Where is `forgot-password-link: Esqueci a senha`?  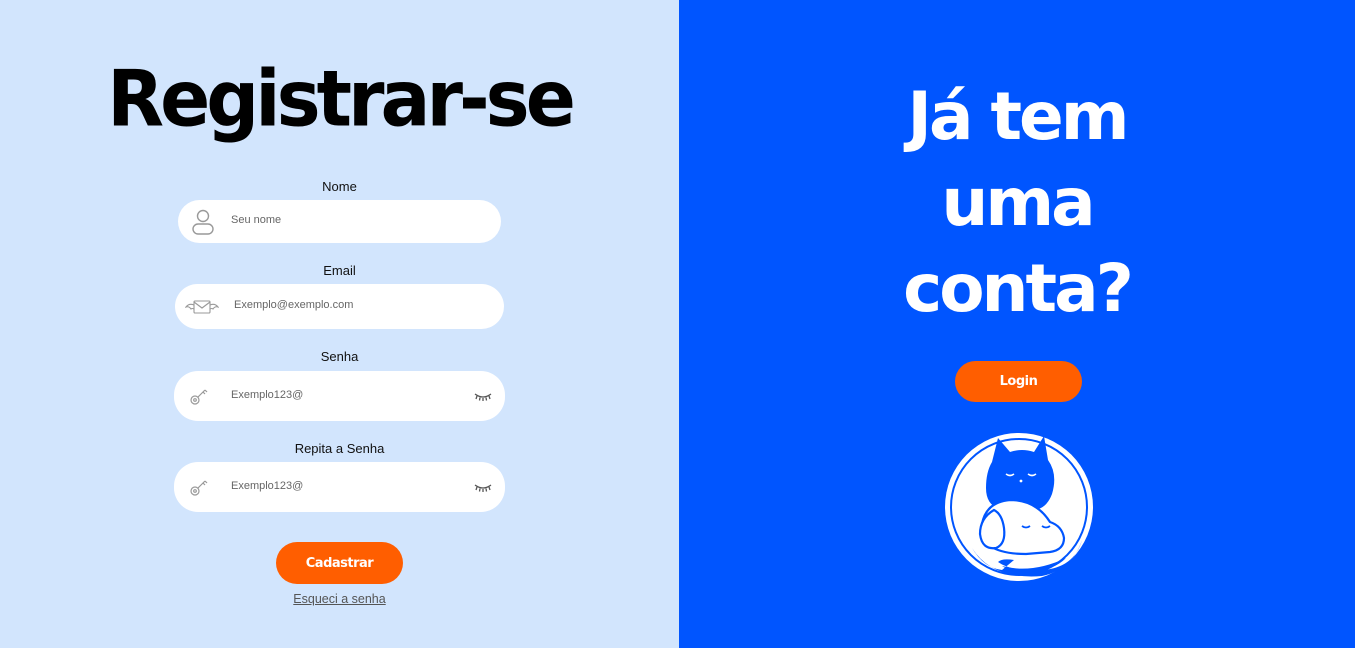
forgot-password-link: Esqueci a senha is located at coordinates (339, 599).